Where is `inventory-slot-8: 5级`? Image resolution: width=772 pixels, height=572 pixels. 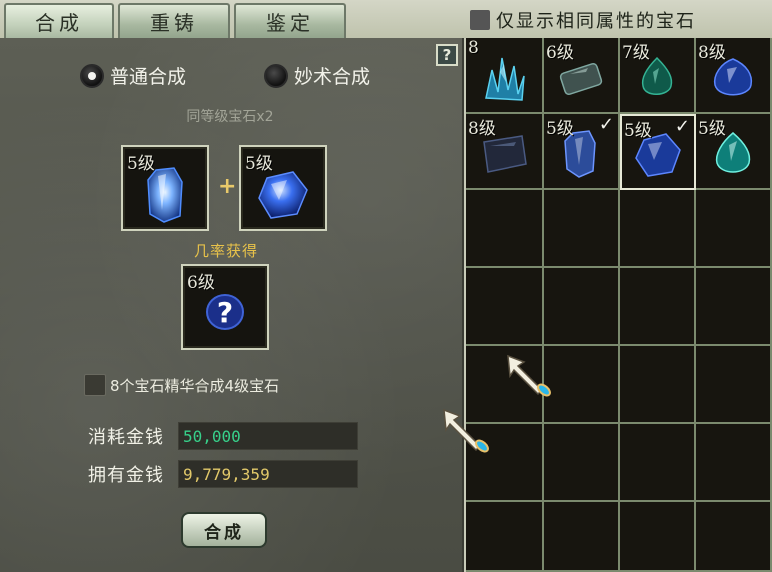 inventory-slot-8: 5级 is located at coordinates (734, 152).